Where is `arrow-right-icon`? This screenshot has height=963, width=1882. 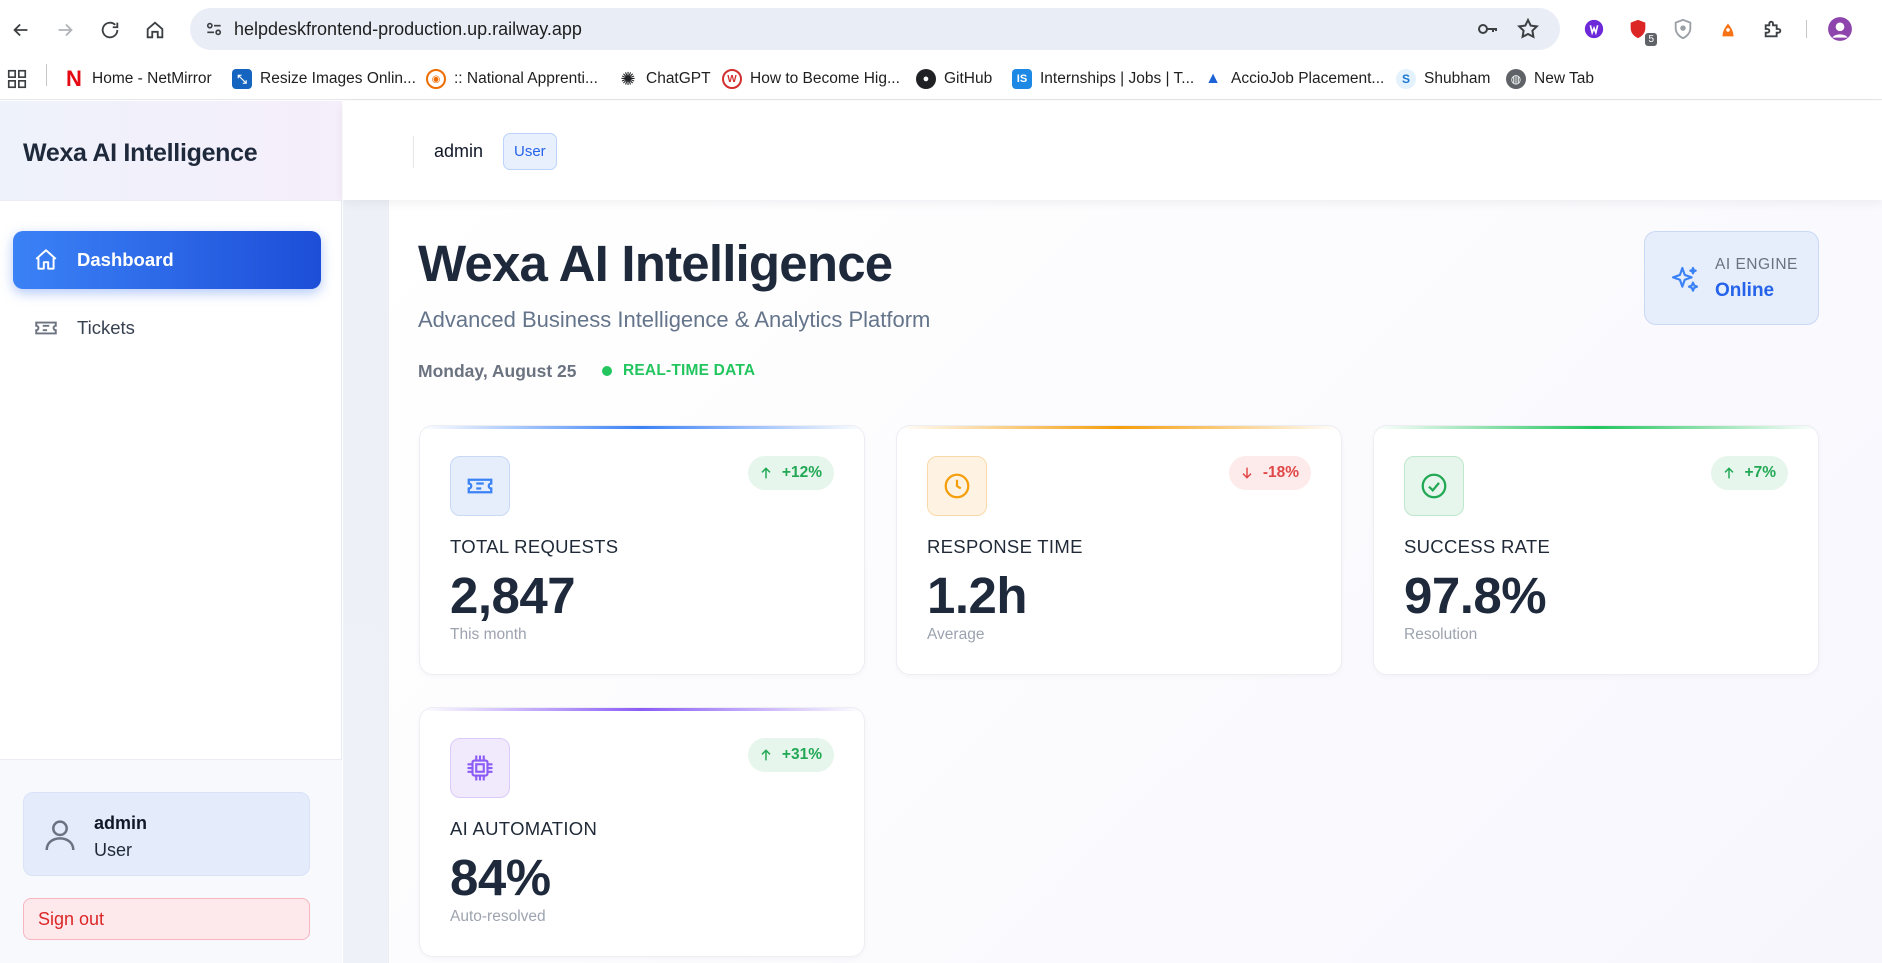 arrow-right-icon is located at coordinates (65, 30).